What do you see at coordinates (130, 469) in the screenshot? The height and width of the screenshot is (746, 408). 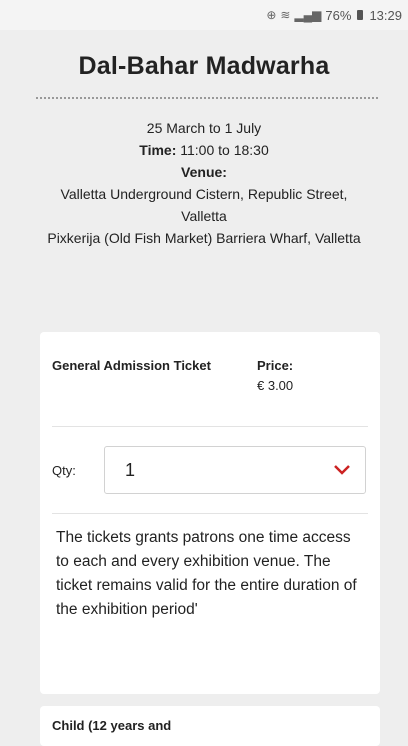 I see `qty-value: 1` at bounding box center [130, 469].